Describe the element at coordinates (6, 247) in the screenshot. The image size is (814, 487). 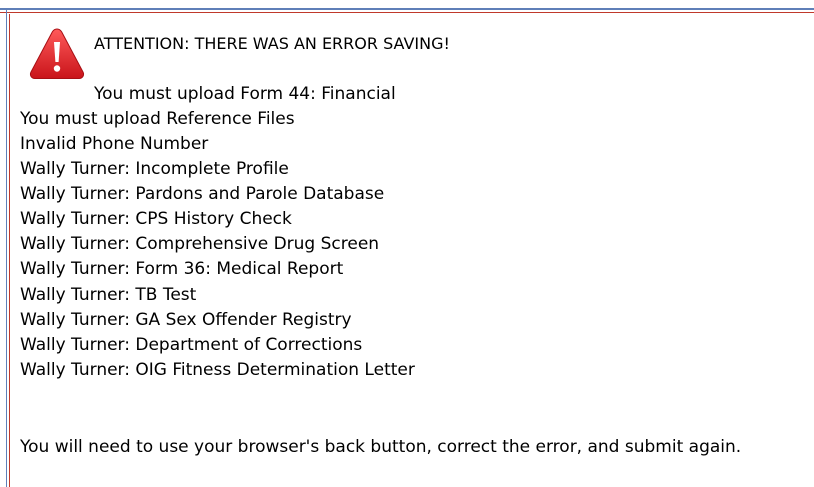
I see `left-border-blue` at that location.